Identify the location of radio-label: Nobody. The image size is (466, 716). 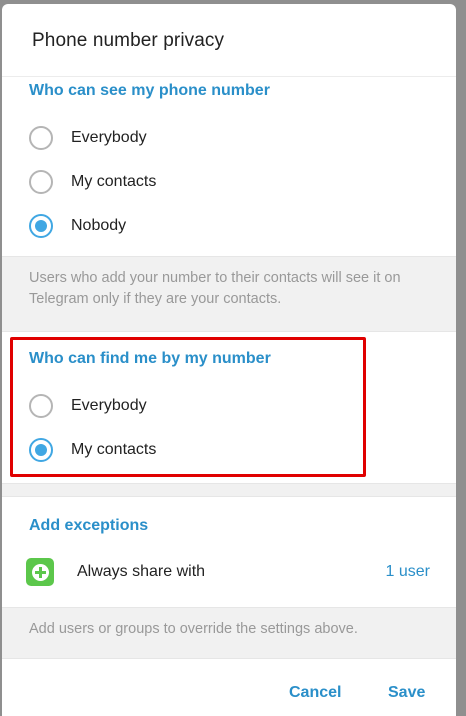
(99, 225).